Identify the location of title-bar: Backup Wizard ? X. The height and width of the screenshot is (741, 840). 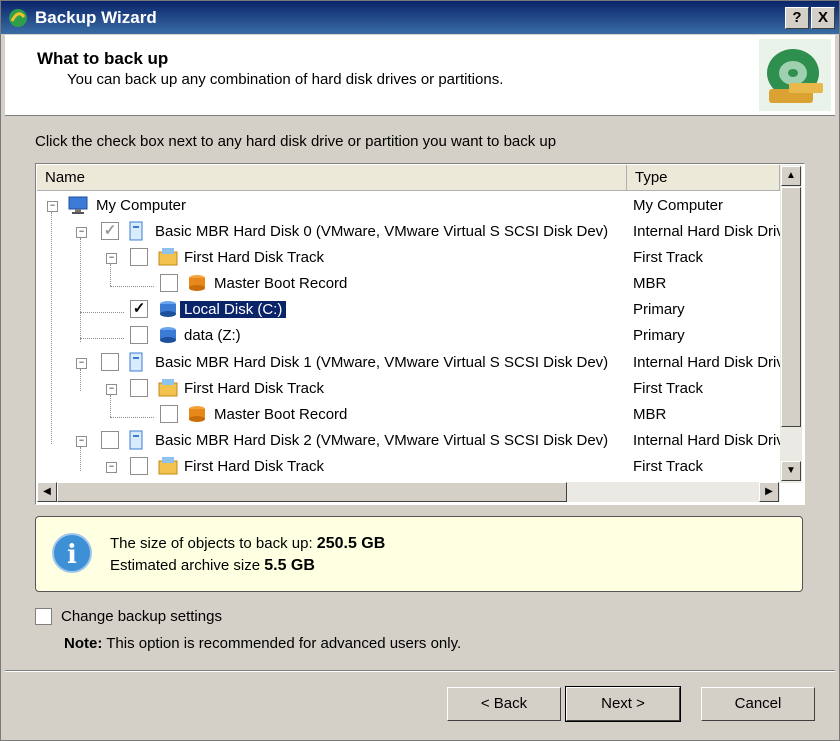
(420, 17).